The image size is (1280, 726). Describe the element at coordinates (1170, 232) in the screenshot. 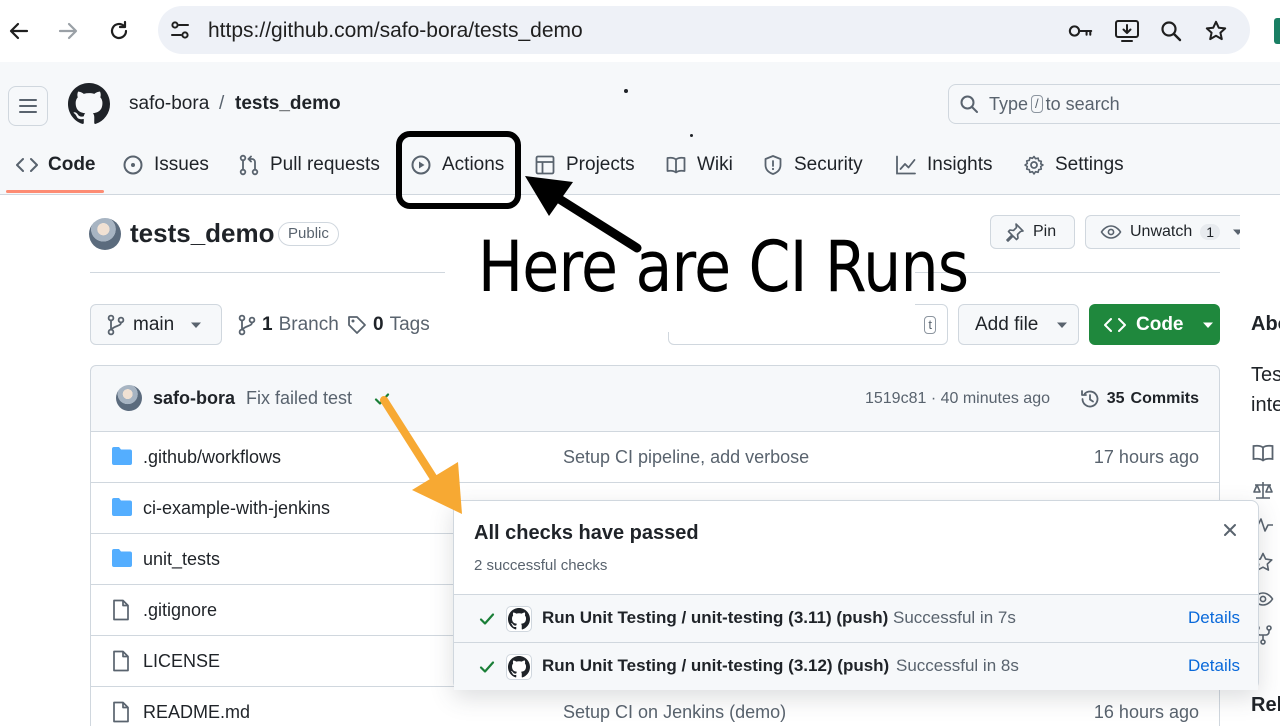

I see `unwatch-button: Unwatch 1` at that location.